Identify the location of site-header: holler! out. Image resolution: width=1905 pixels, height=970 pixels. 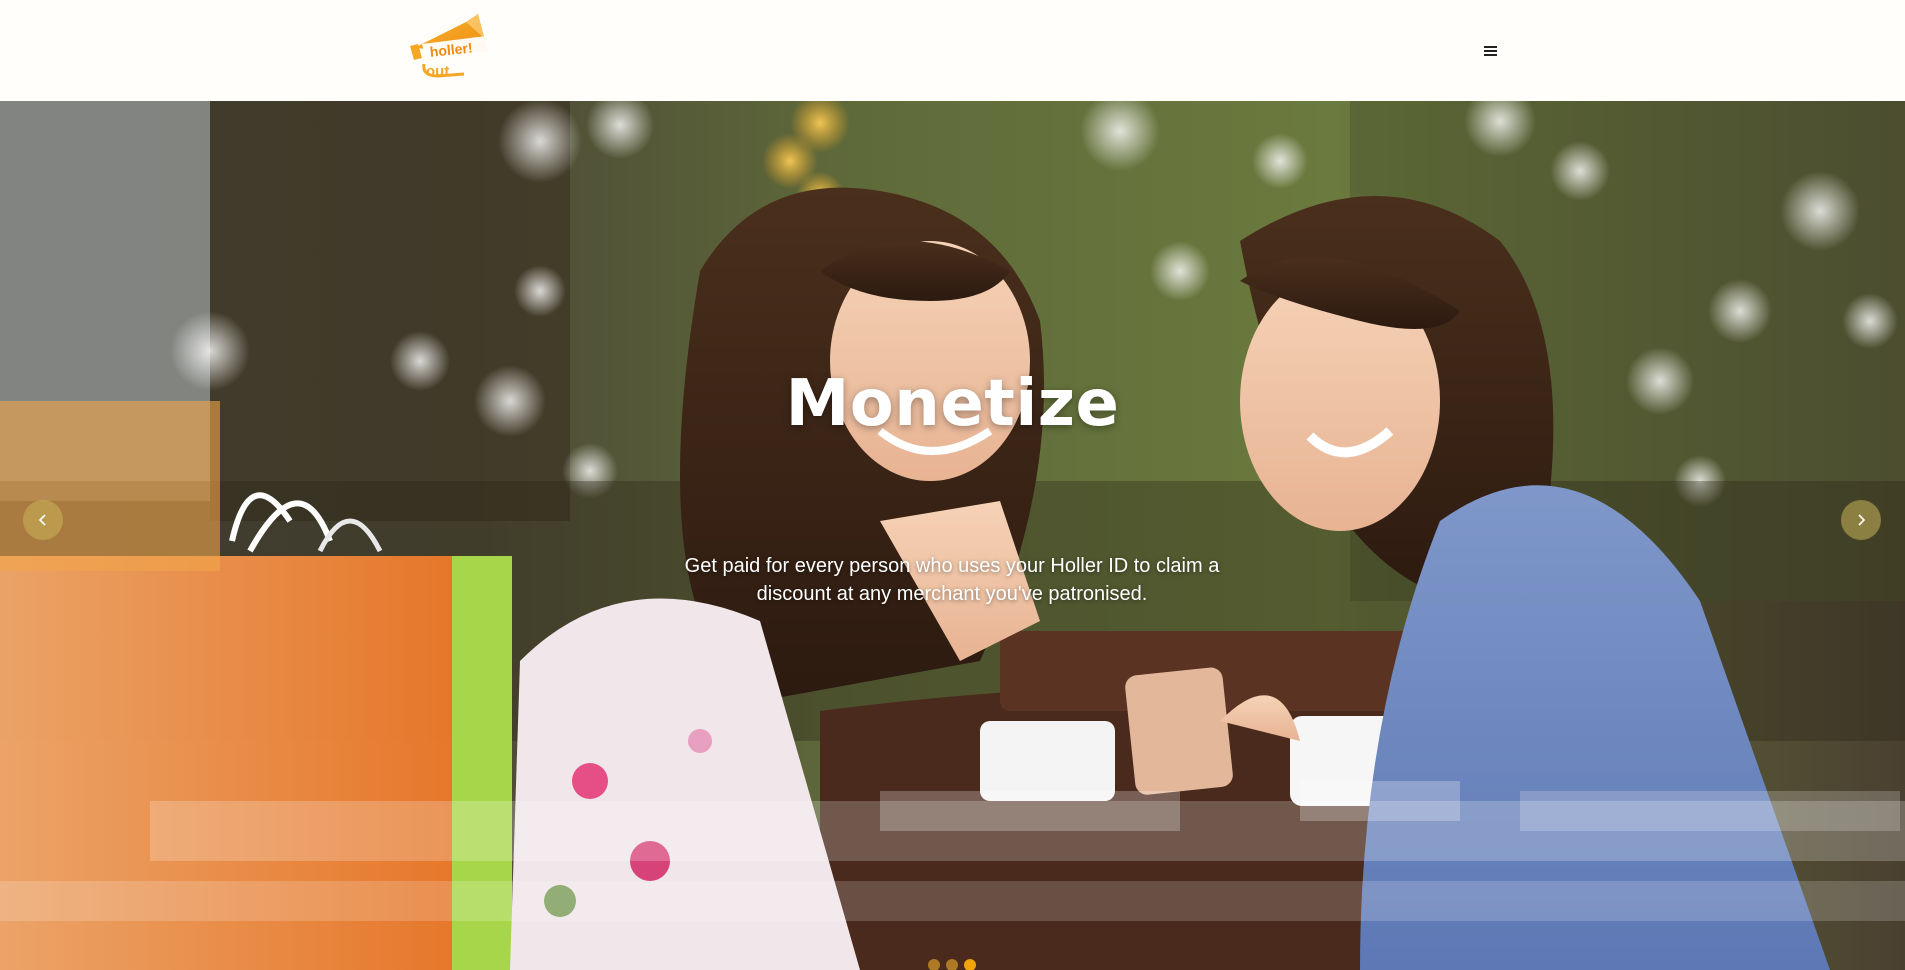
(952, 50).